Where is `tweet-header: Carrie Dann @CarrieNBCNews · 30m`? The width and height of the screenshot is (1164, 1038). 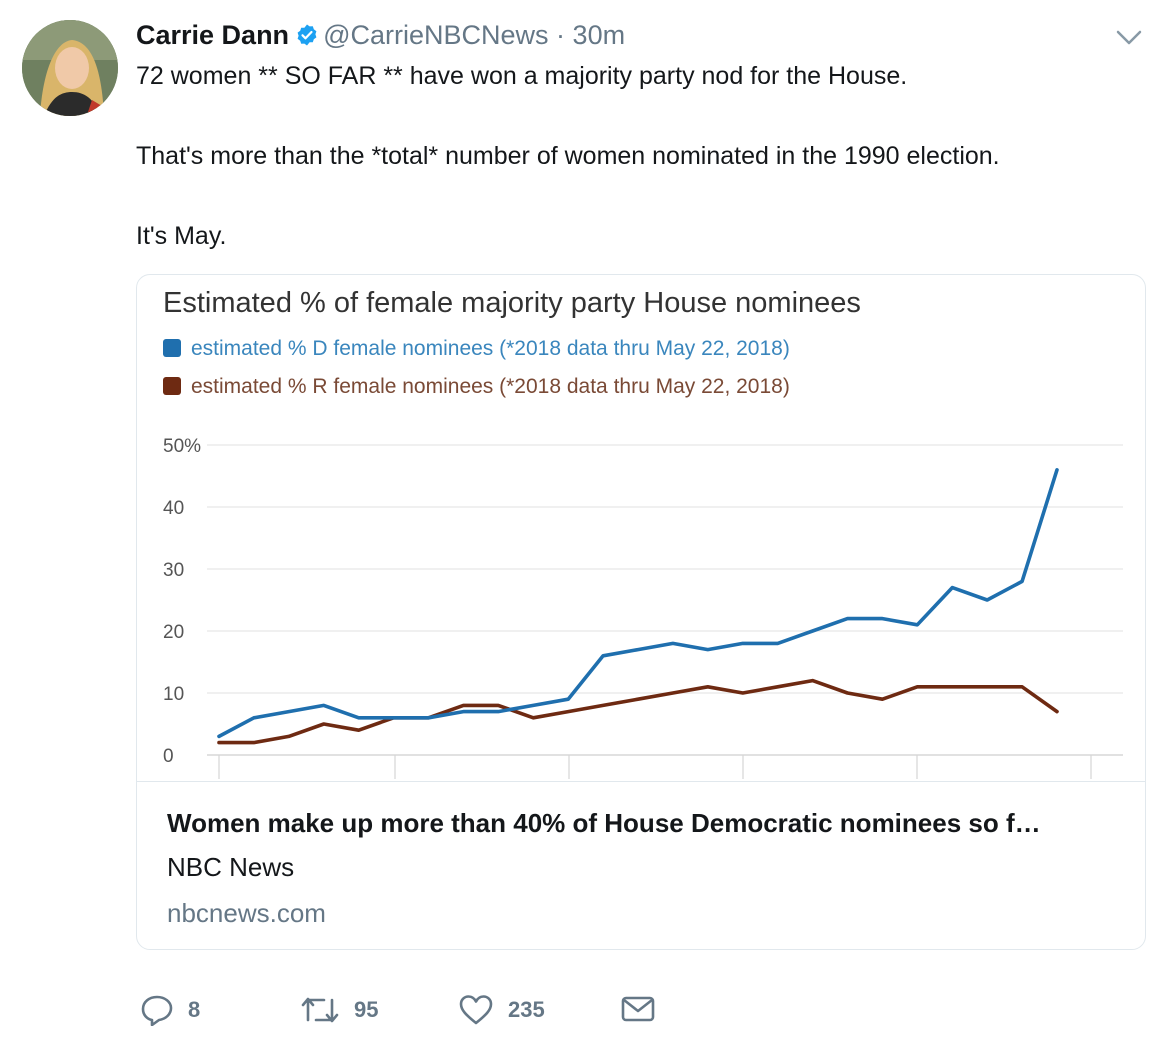 tweet-header: Carrie Dann @CarrieNBCNews · 30m is located at coordinates (380, 36).